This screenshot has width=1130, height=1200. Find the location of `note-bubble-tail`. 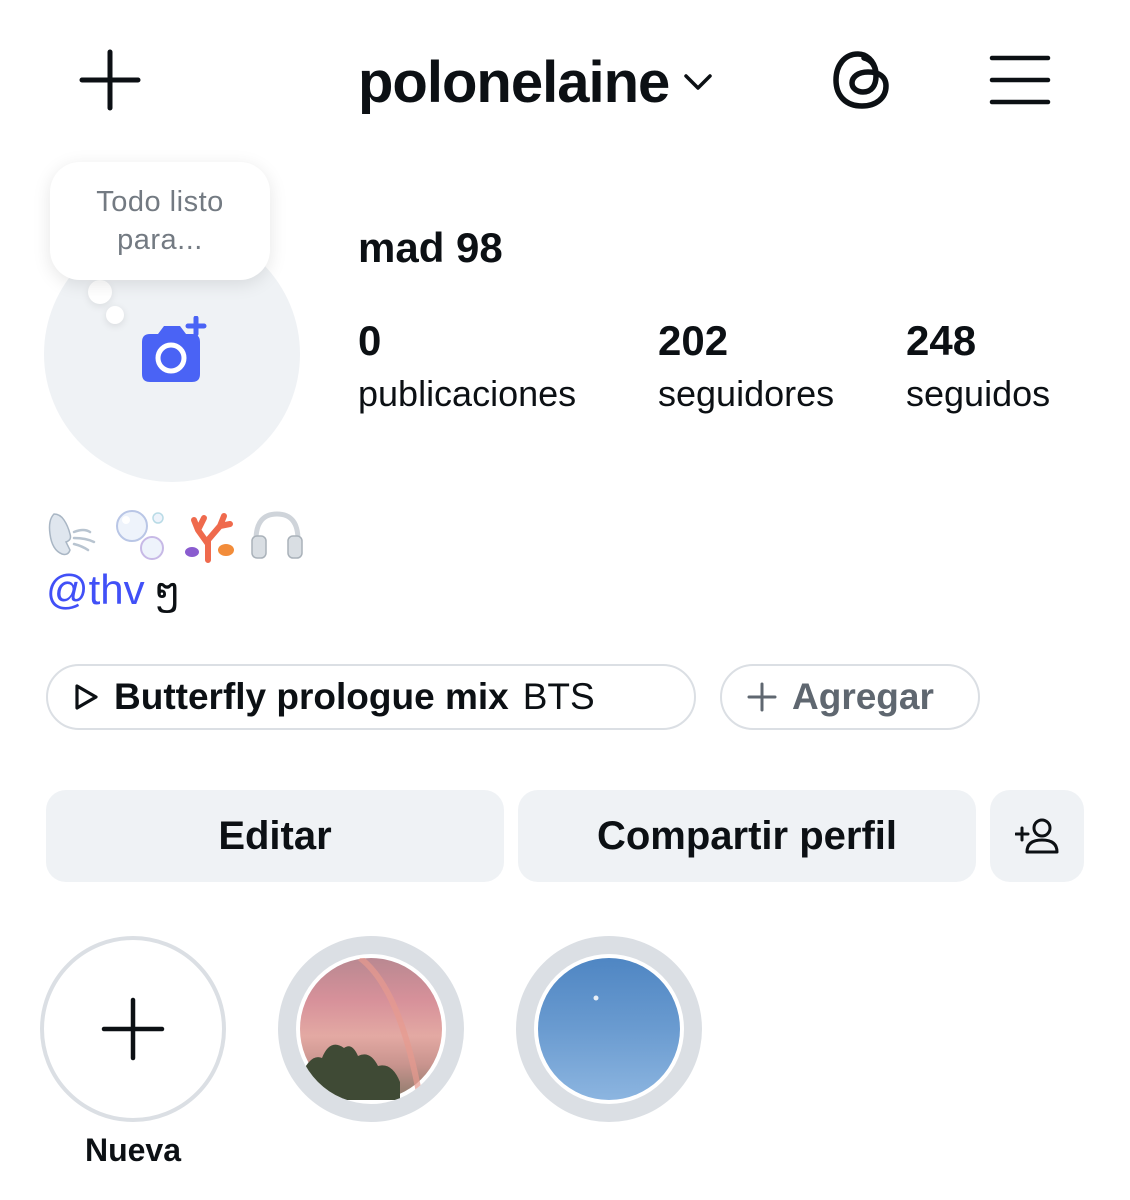

note-bubble-tail is located at coordinates (100, 292).